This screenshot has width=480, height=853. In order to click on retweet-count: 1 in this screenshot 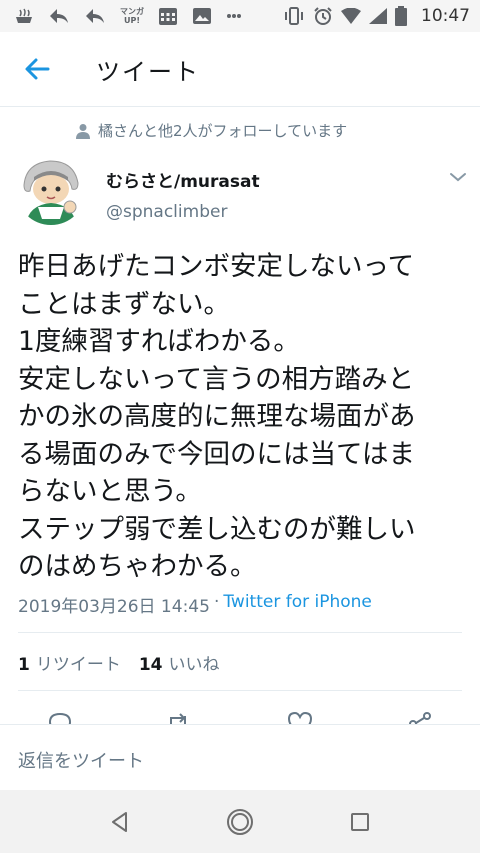, I will do `click(24, 665)`.